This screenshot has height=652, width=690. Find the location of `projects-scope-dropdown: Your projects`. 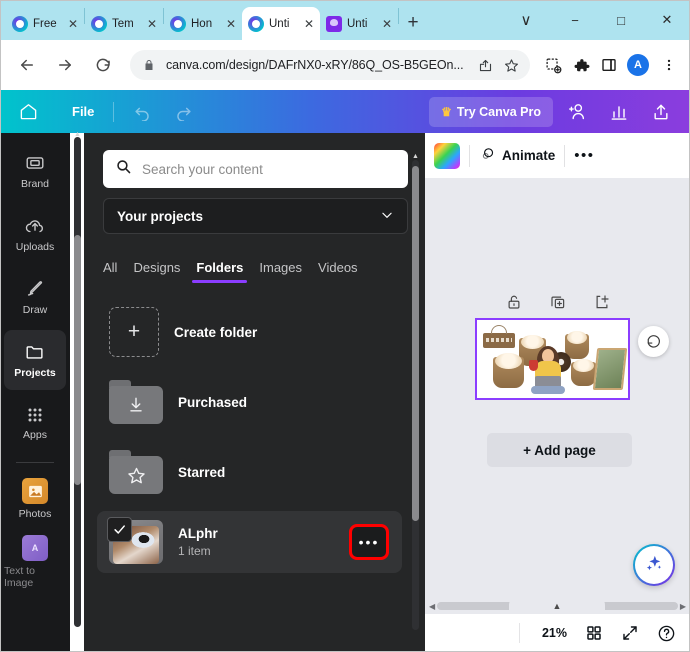

projects-scope-dropdown: Your projects is located at coordinates (255, 216).